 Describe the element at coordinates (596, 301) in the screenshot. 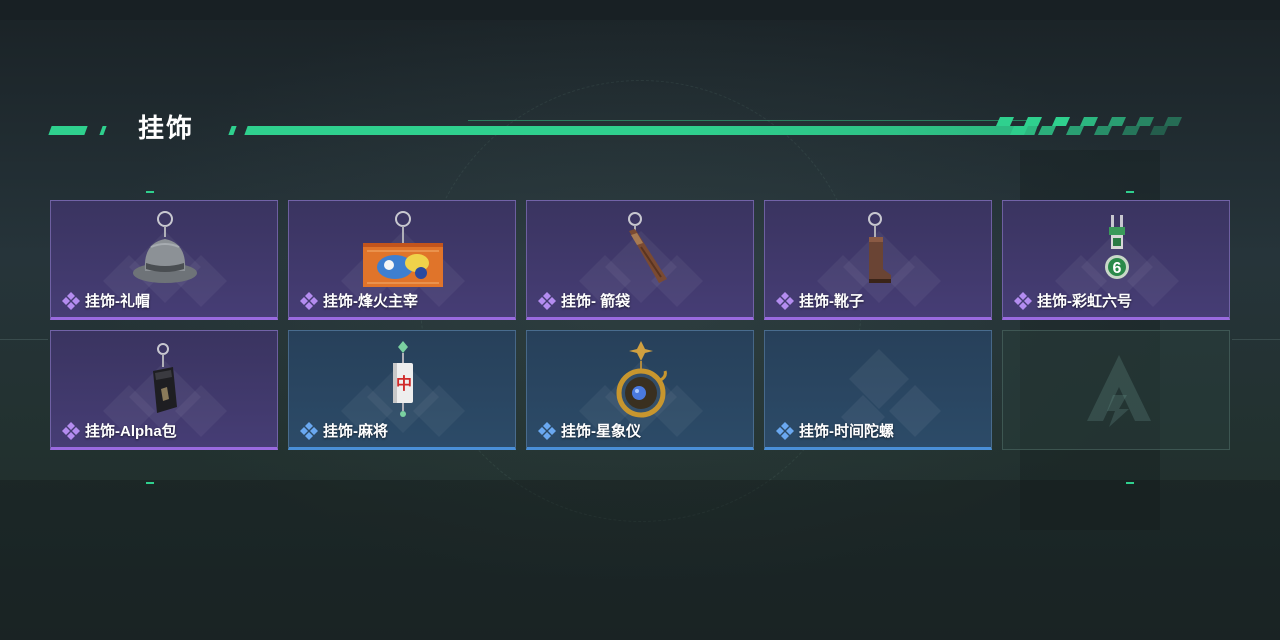

I see `charm-name: 挂饰- 箭袋` at that location.